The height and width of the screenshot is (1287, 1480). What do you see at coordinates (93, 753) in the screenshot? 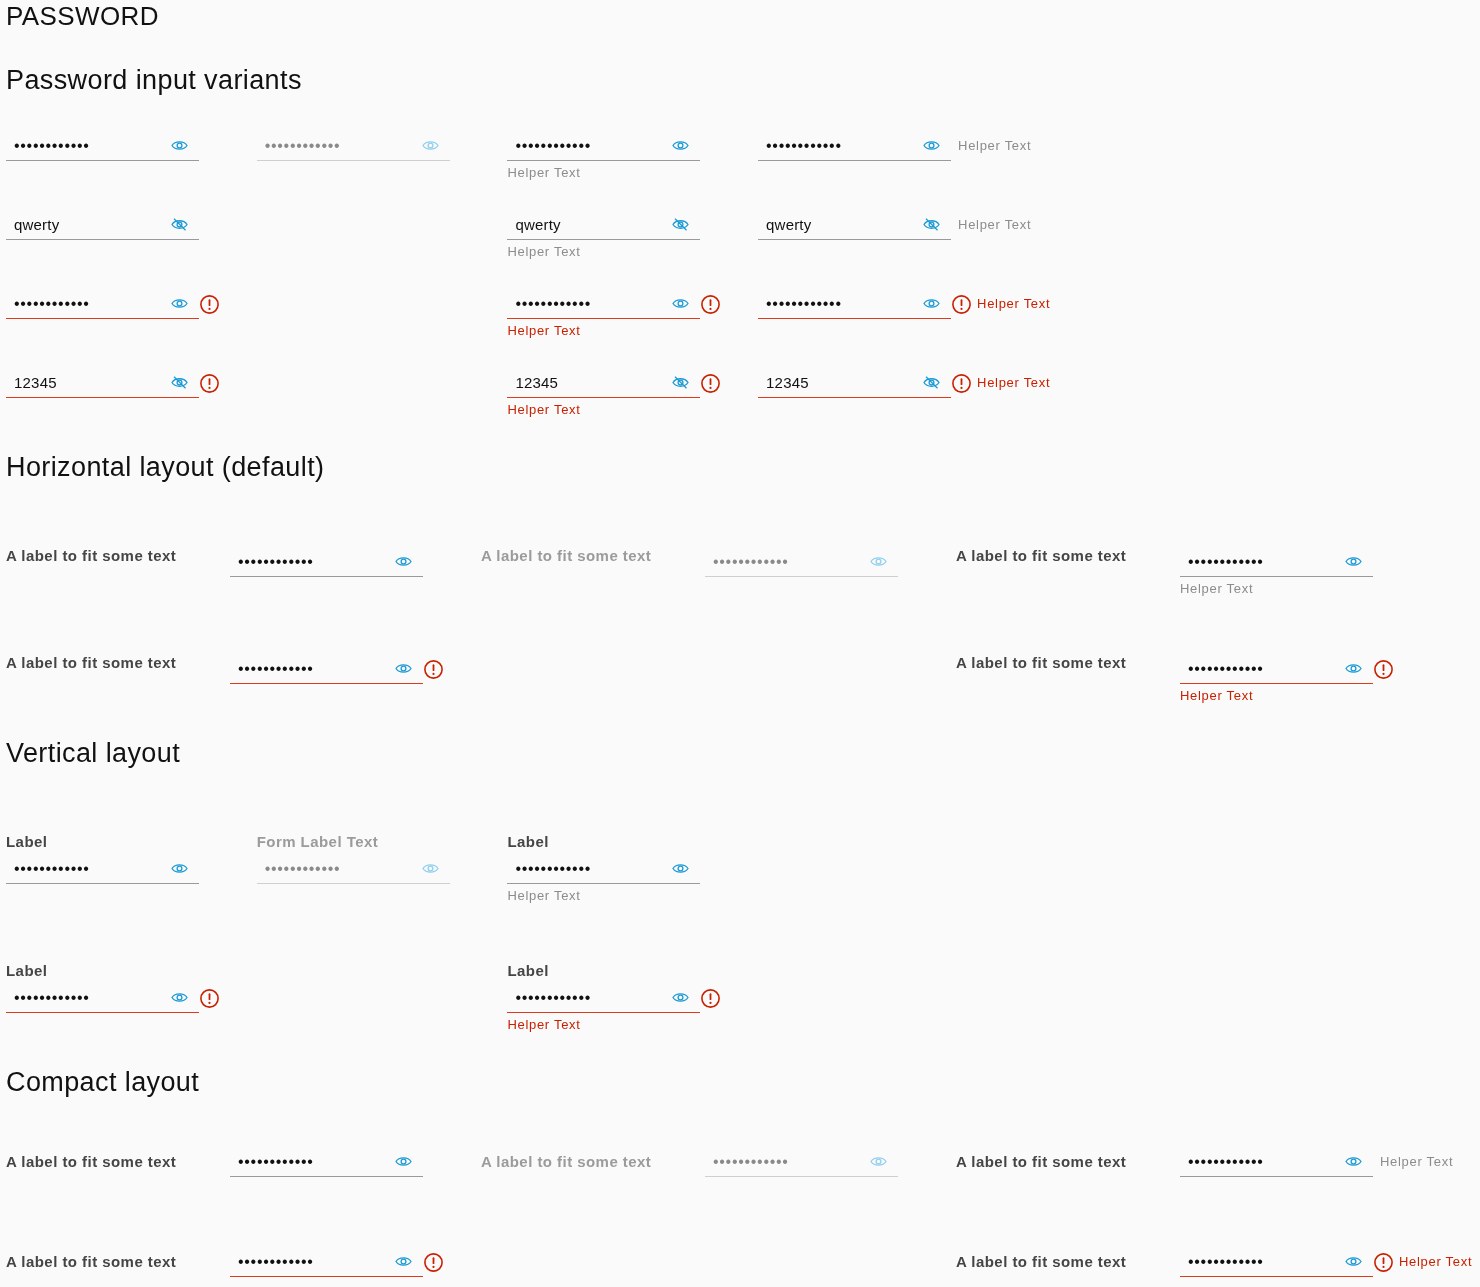
I see `section-heading: Vertical layout` at bounding box center [93, 753].